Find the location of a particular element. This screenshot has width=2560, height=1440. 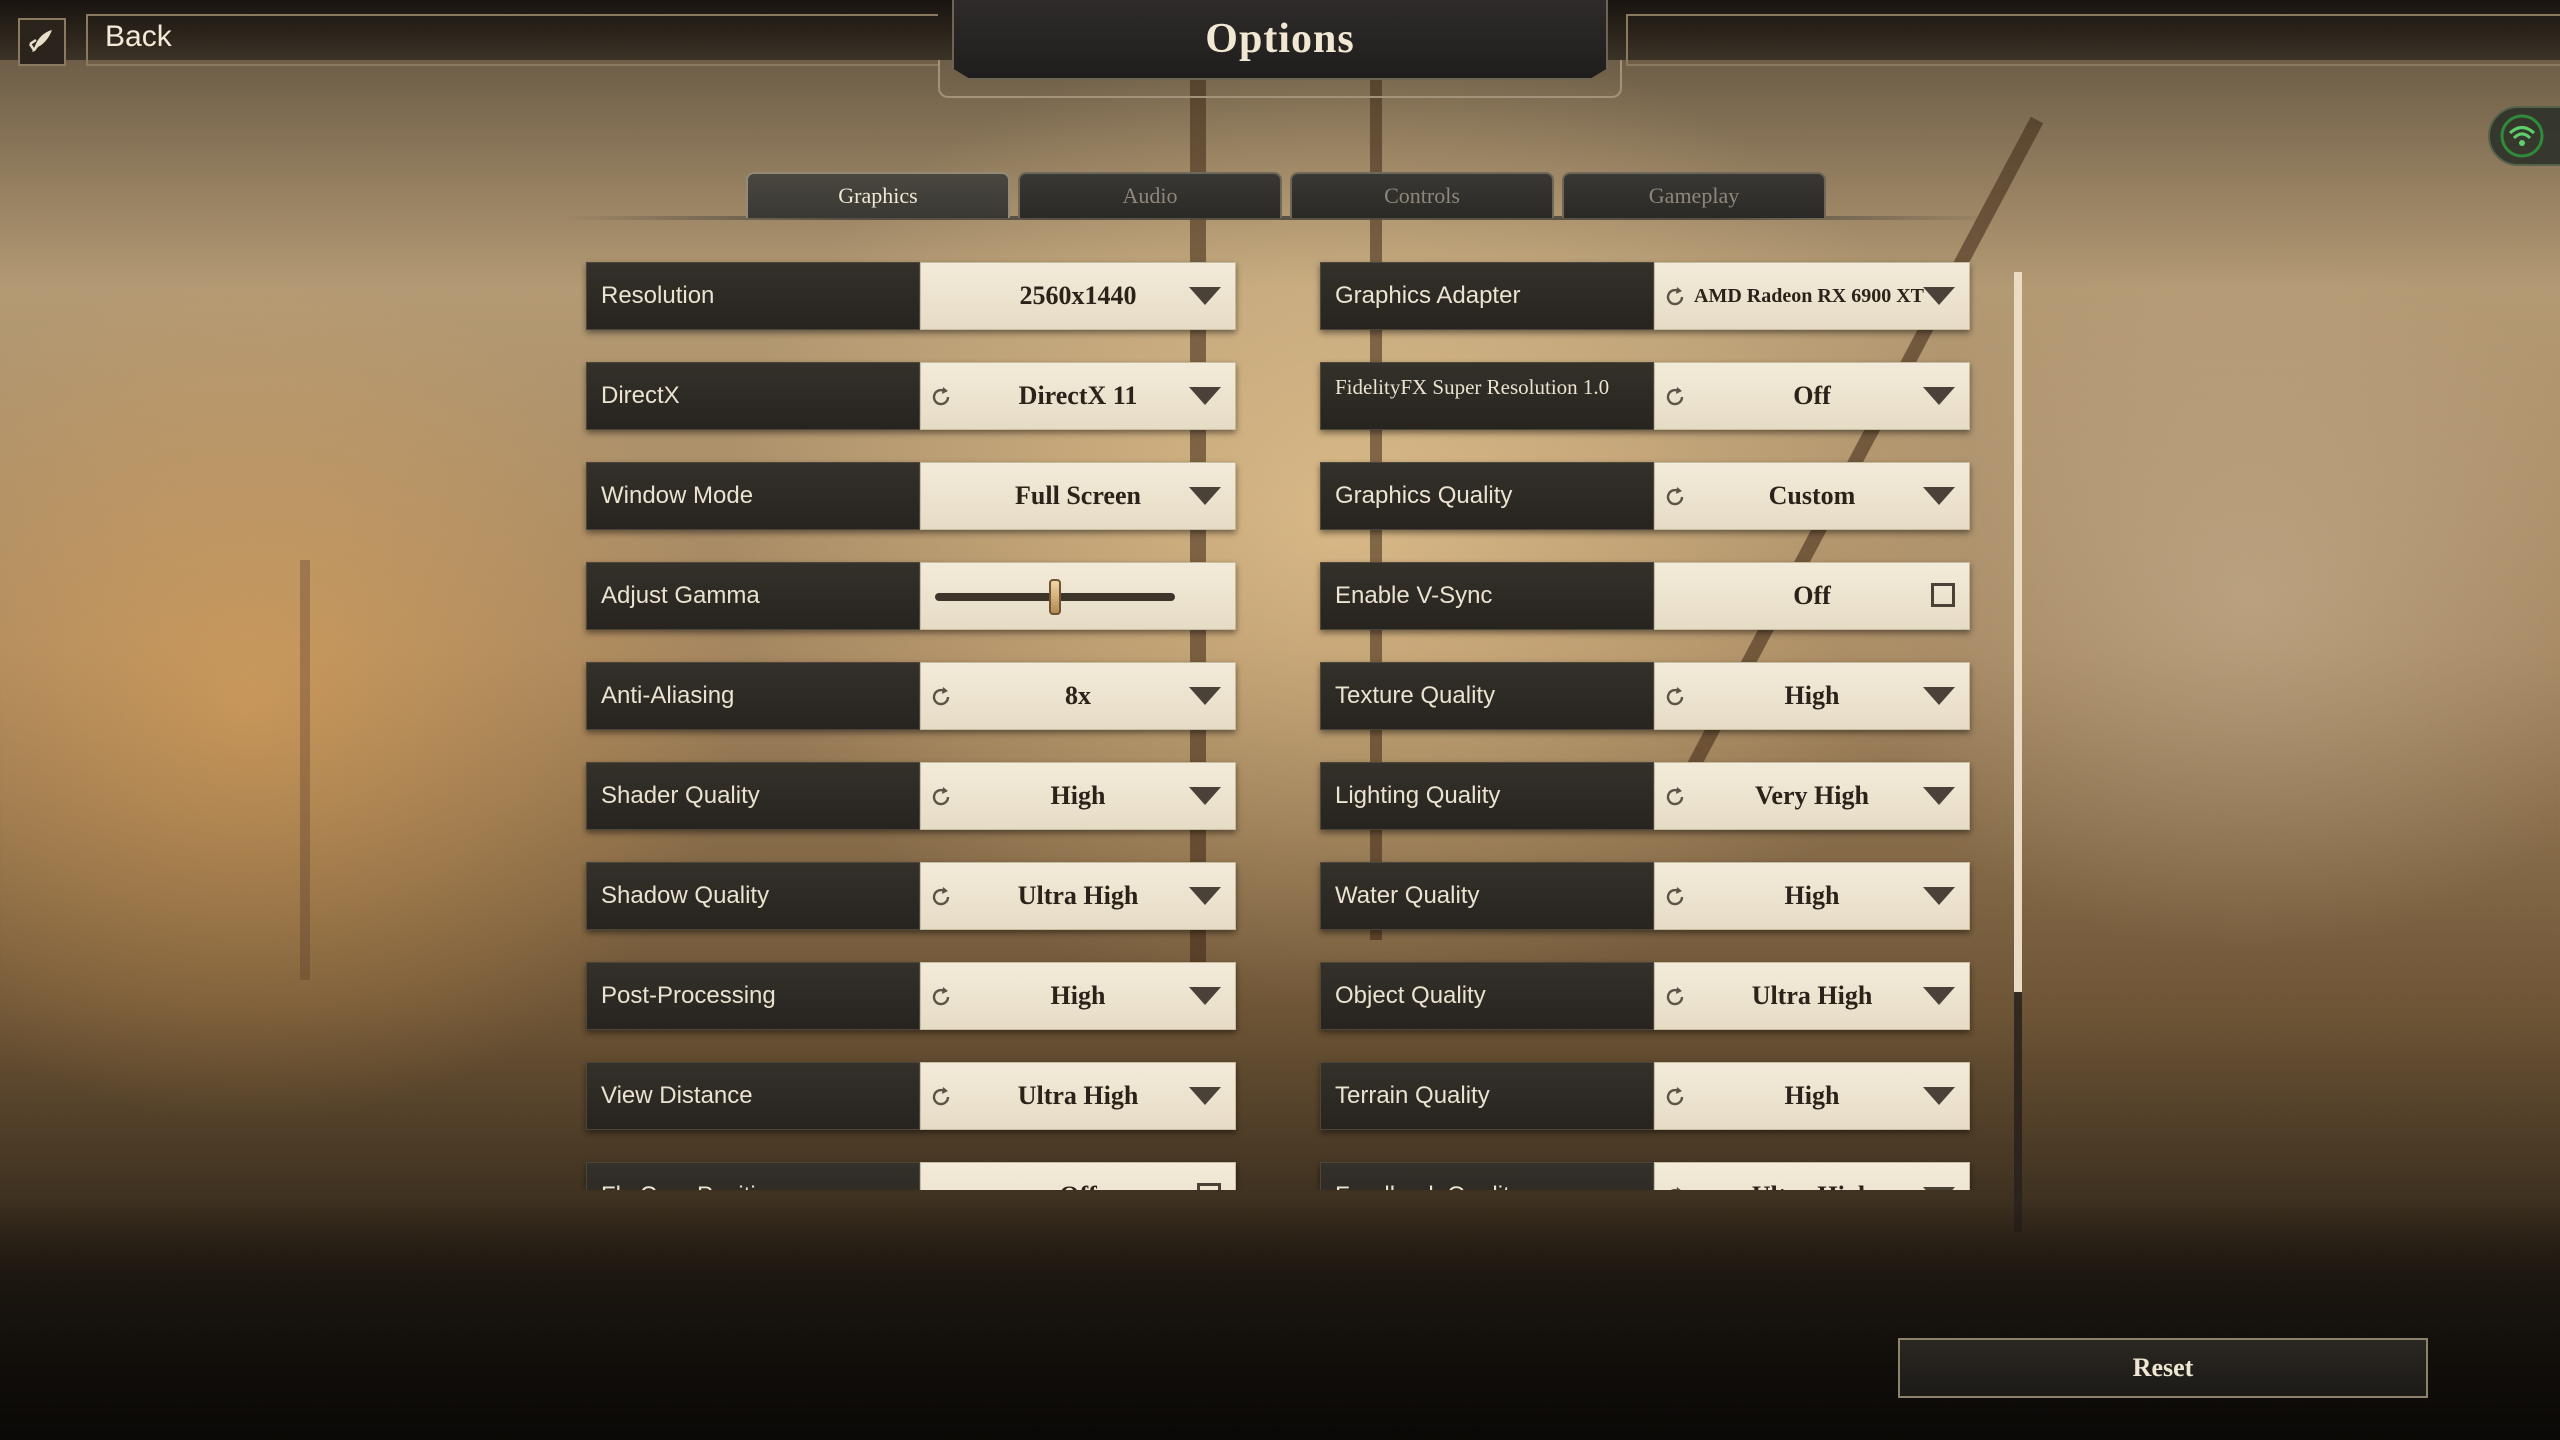

setting-label: Fly Cam Position is located at coordinates (753, 1176).